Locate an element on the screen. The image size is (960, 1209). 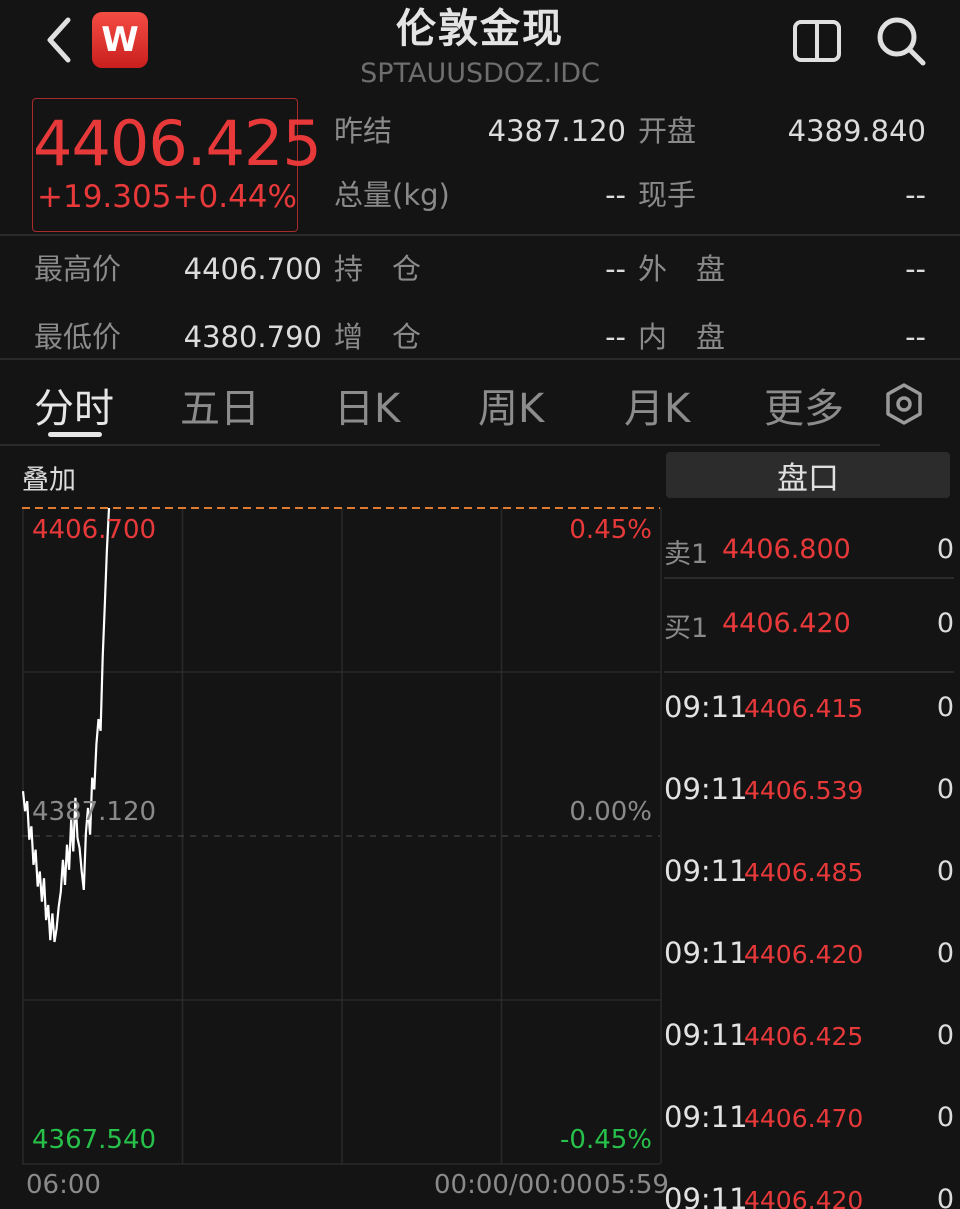
overlay-button: 叠加 is located at coordinates (49, 477).